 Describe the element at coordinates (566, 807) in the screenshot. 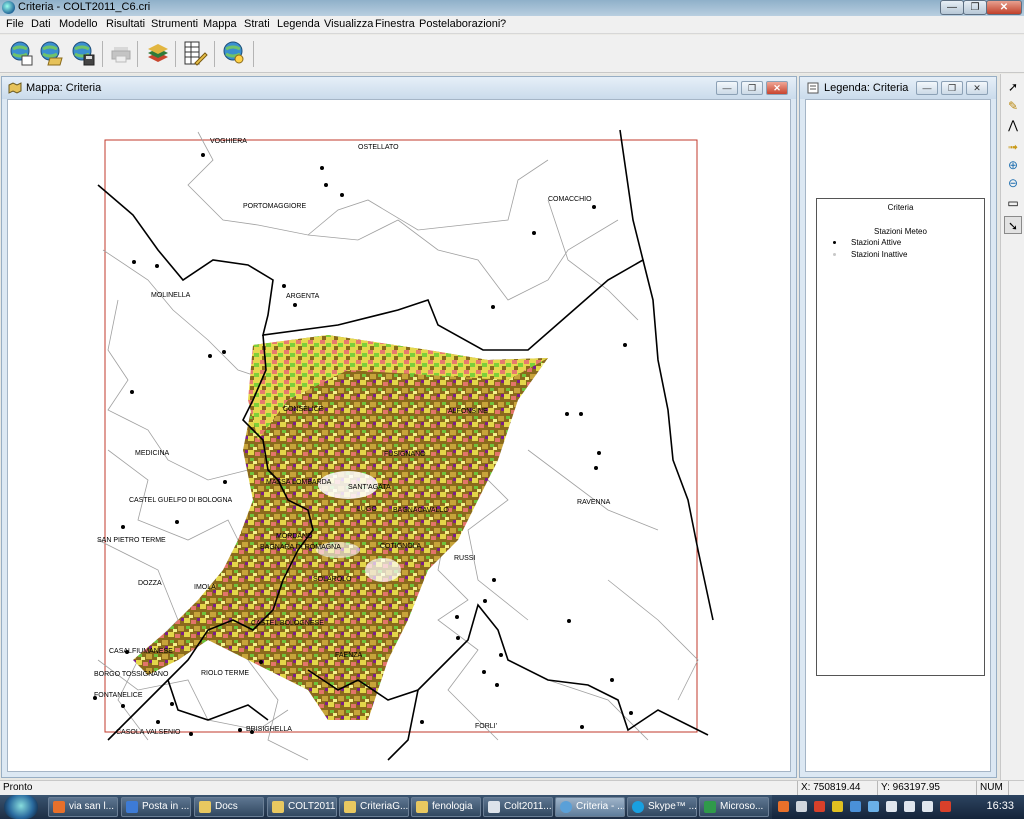

I see `criteria-globe-icon` at that location.